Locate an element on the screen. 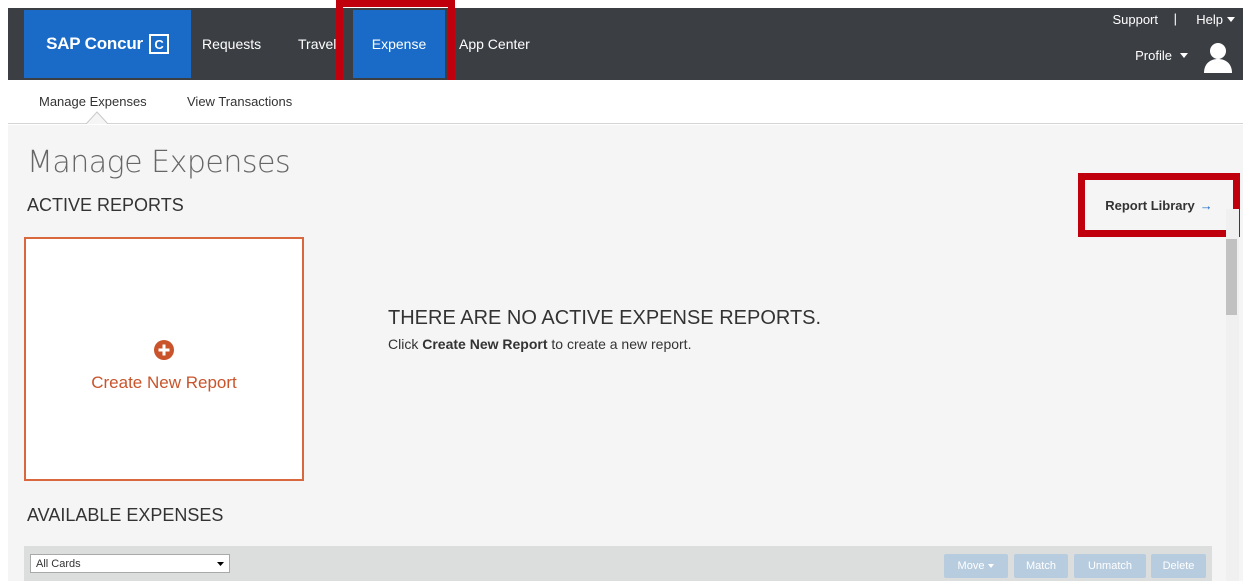 This screenshot has height=581, width=1251. move-label: Move is located at coordinates (971, 566).